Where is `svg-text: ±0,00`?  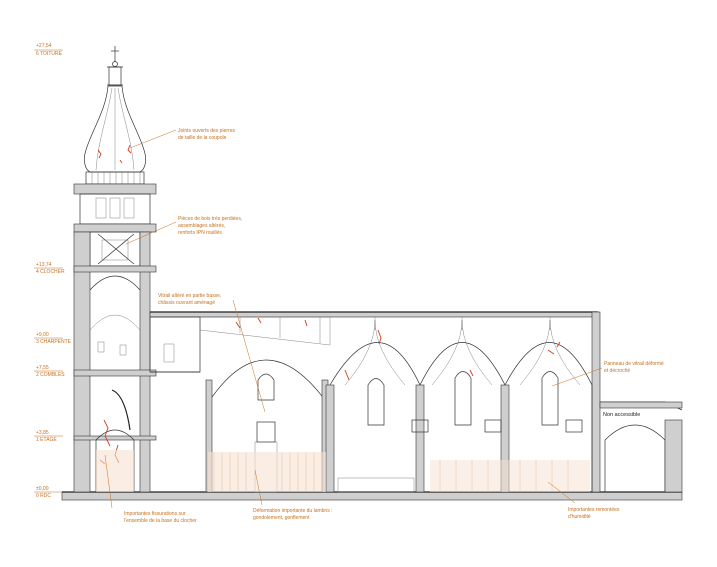 svg-text: ±0,00 is located at coordinates (42, 489).